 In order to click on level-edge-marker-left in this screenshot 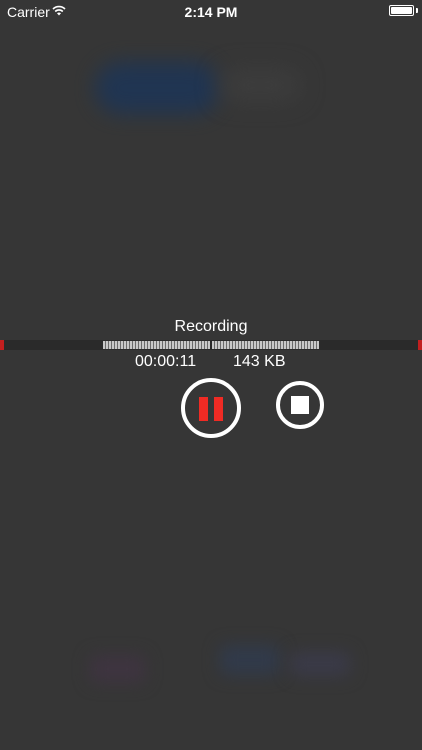, I will do `click(2, 345)`.